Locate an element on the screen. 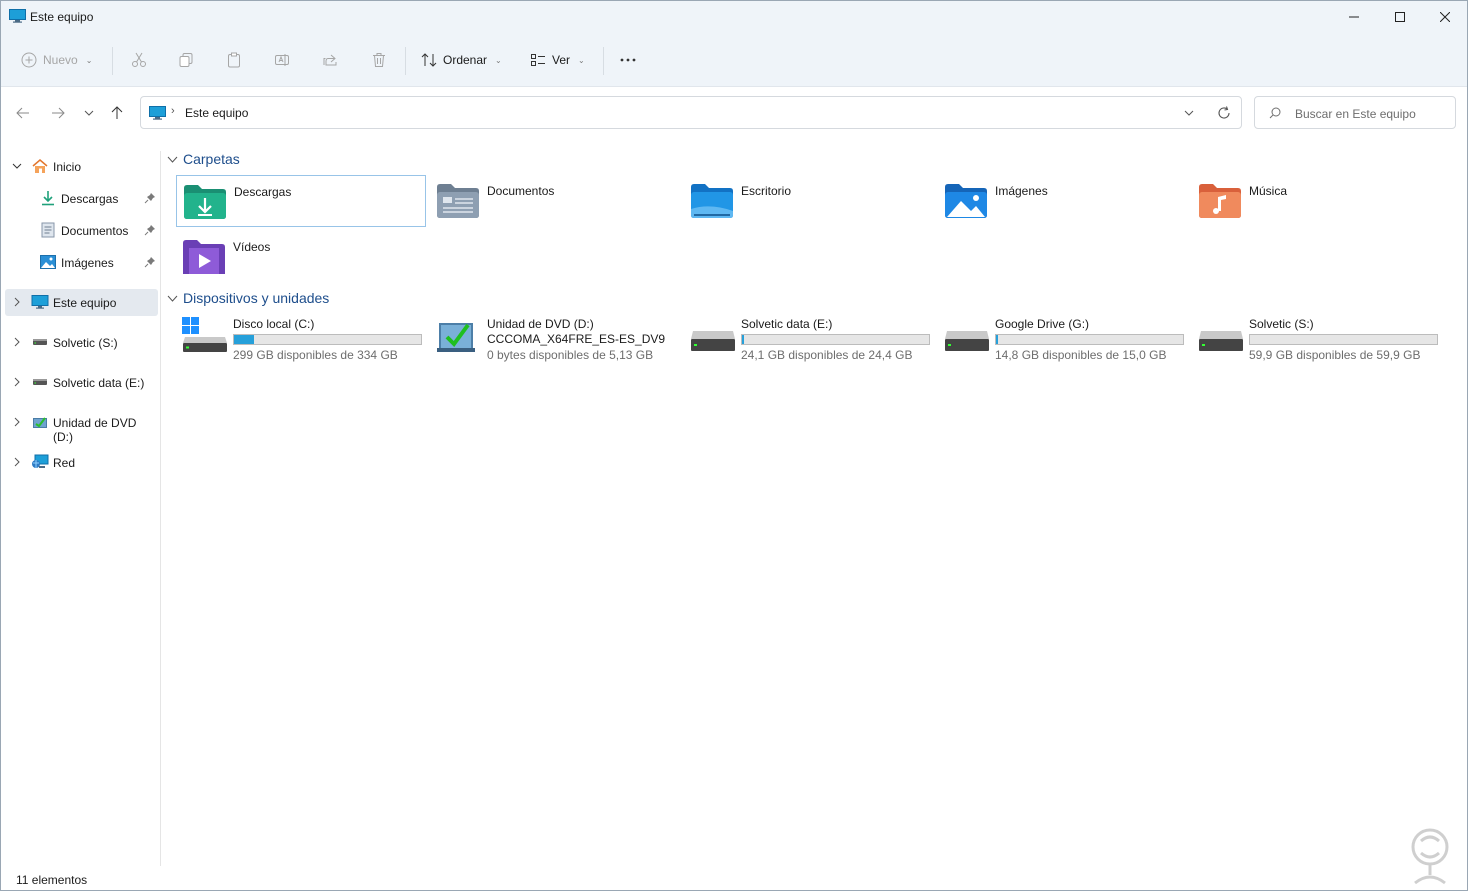  back-button is located at coordinates (23, 113).